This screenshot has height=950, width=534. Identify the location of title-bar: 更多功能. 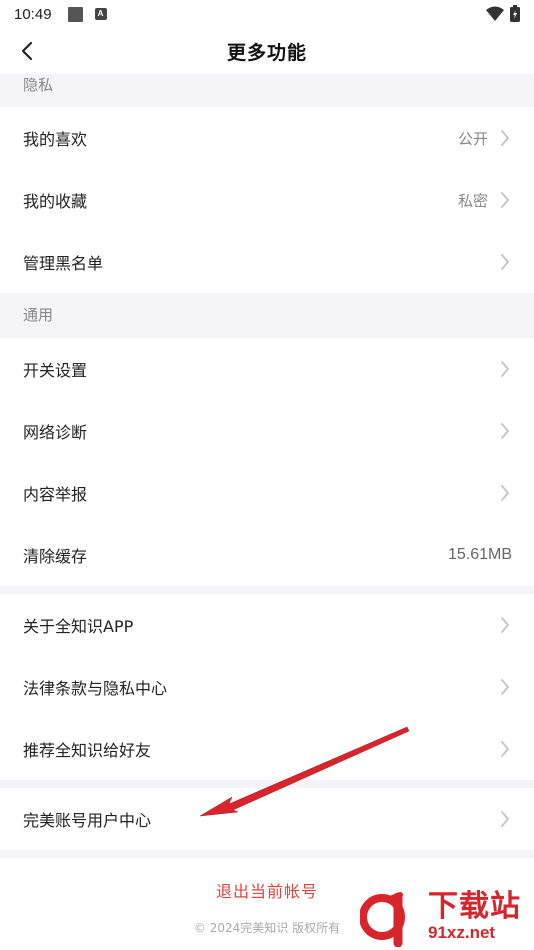
(267, 51).